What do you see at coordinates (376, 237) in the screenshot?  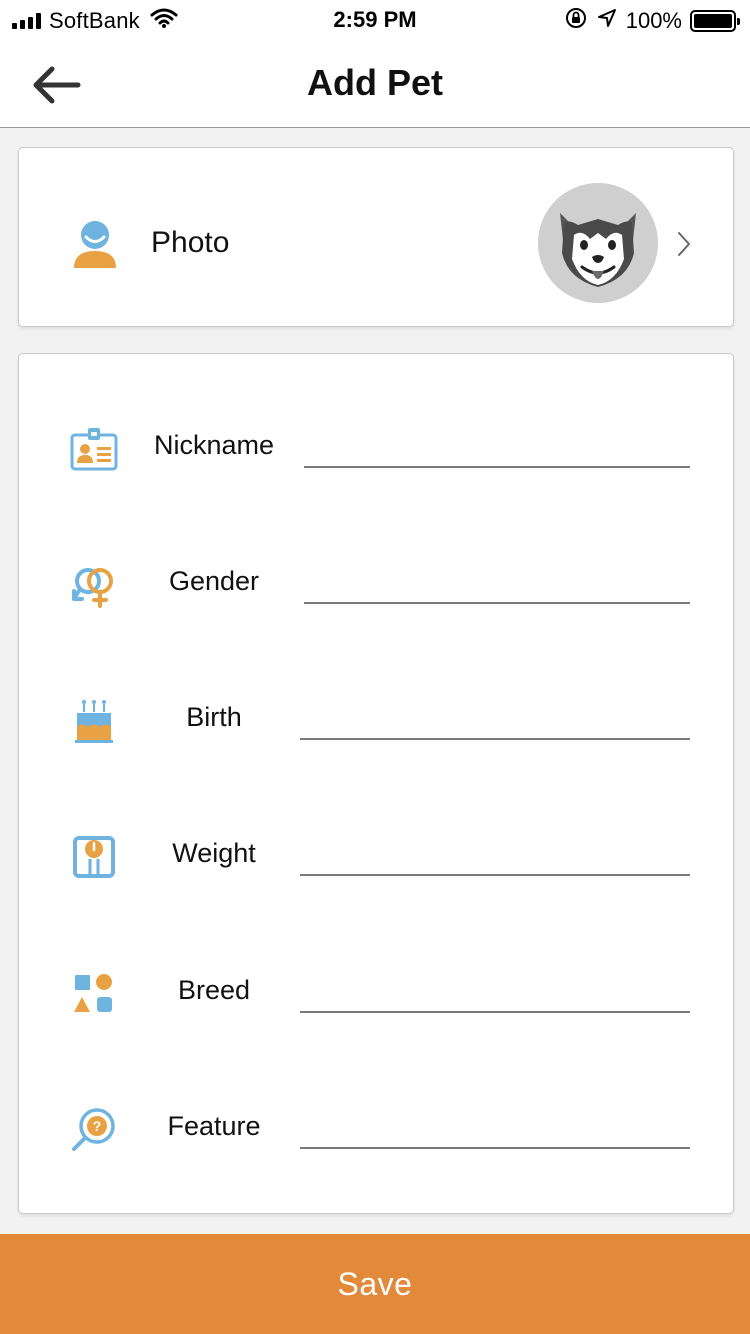 I see `photo-row: Photo` at bounding box center [376, 237].